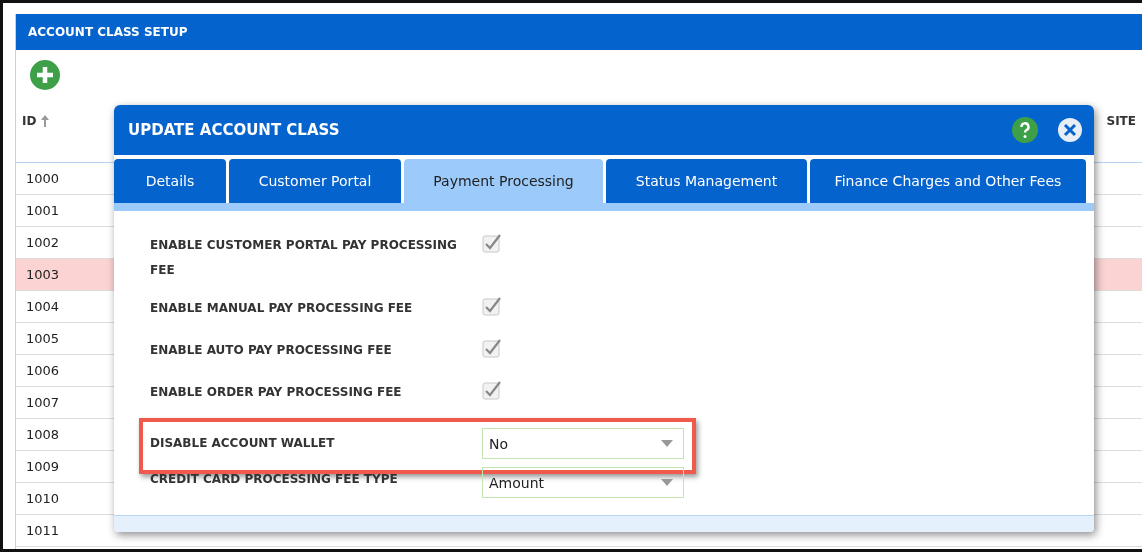 The width and height of the screenshot is (1142, 552). What do you see at coordinates (43, 178) in the screenshot?
I see `table-cell: 1000` at bounding box center [43, 178].